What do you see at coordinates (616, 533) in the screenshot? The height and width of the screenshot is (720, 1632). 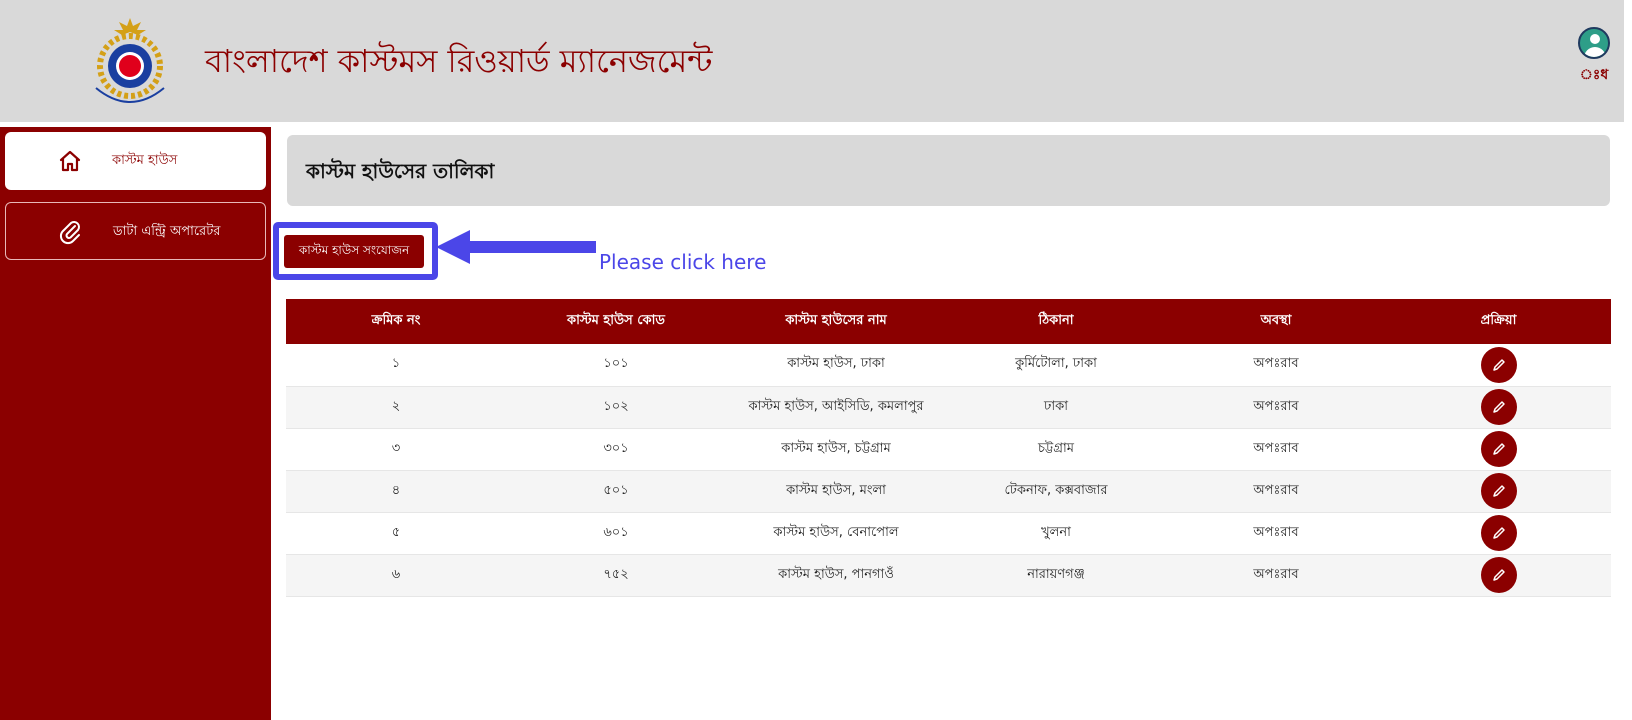 I see `cell-code: ৬০১` at bounding box center [616, 533].